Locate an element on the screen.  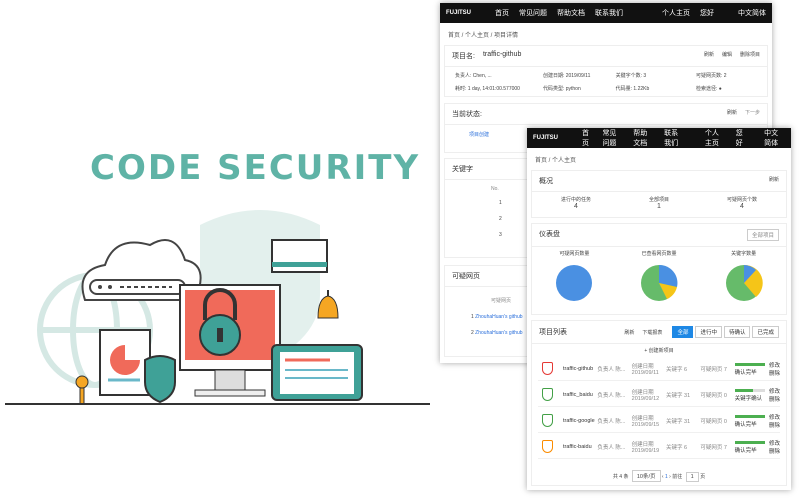
pages-col-header: 可疑网页 is located at coordinates (501, 301).